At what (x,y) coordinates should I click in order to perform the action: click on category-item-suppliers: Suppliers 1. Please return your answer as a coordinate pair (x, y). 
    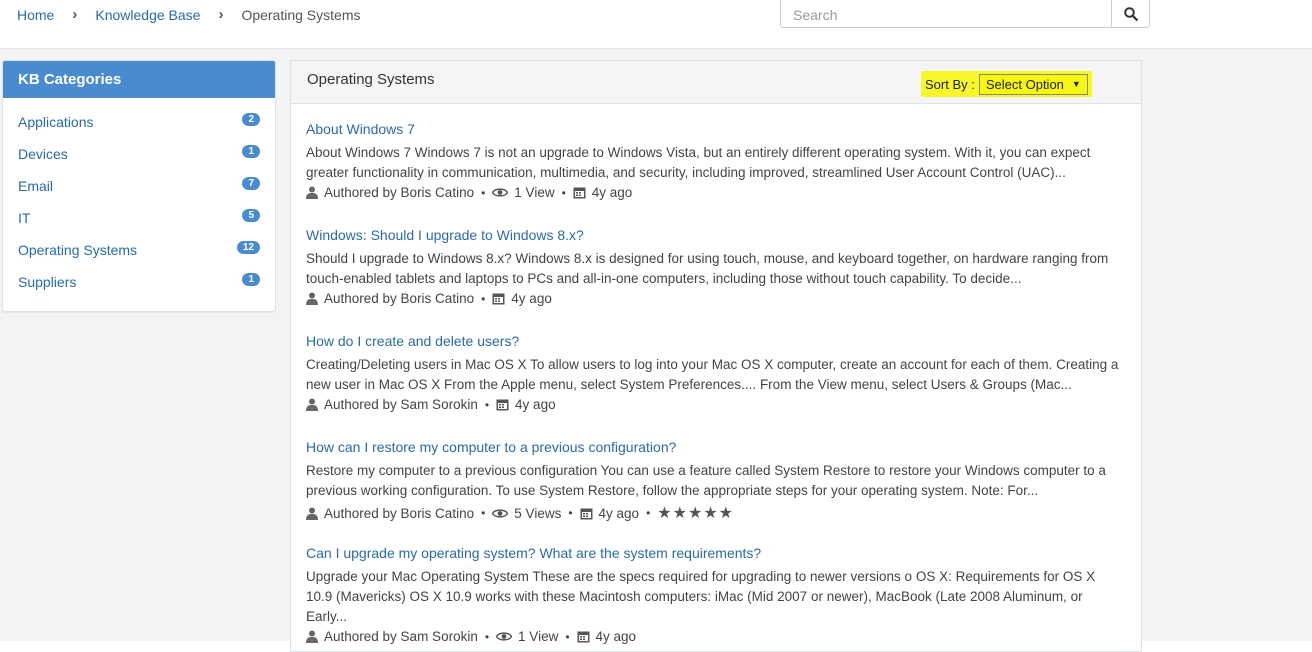
    Looking at the image, I should click on (139, 282).